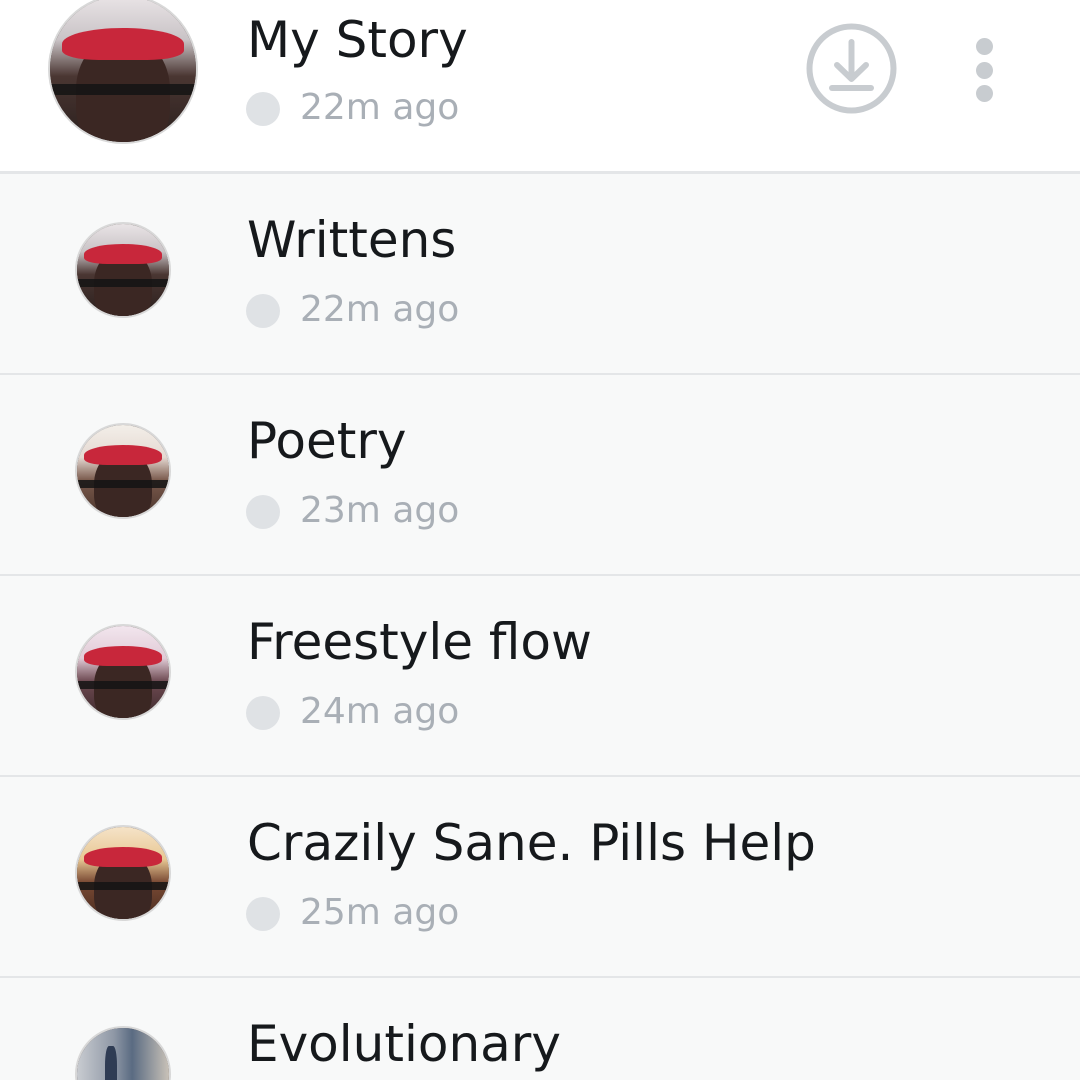 The height and width of the screenshot is (1080, 1080). Describe the element at coordinates (380, 510) in the screenshot. I see `snap-time: 23m ago` at that location.